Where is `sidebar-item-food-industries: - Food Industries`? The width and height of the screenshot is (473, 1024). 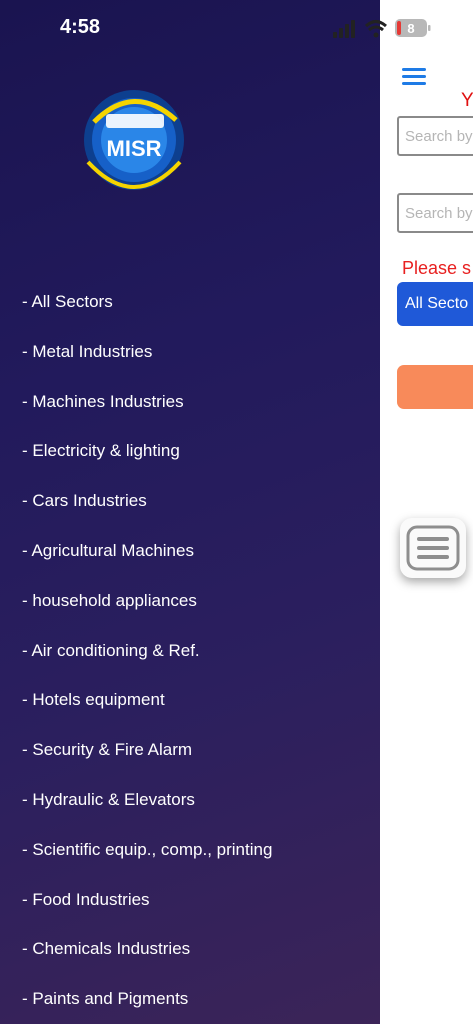
sidebar-item-food-industries: - Food Industries is located at coordinates (147, 906).